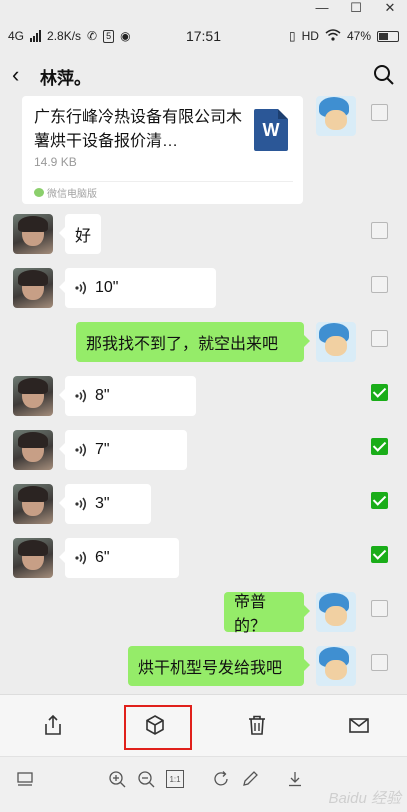 Image resolution: width=407 pixels, height=812 pixels. Describe the element at coordinates (127, 396) in the screenshot. I see `voice-message: 8"` at that location.